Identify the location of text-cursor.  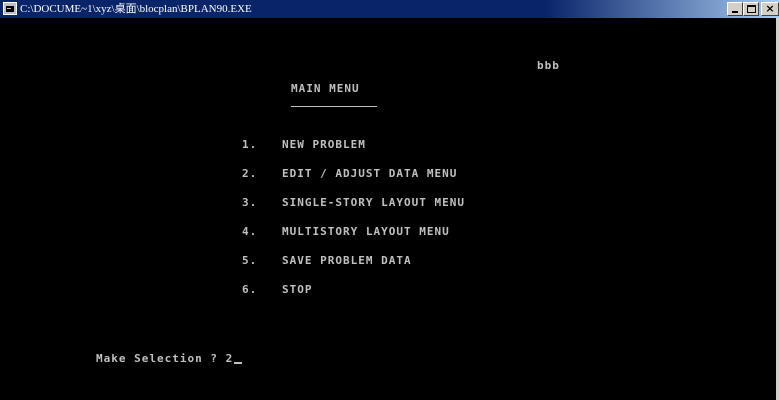
(238, 363).